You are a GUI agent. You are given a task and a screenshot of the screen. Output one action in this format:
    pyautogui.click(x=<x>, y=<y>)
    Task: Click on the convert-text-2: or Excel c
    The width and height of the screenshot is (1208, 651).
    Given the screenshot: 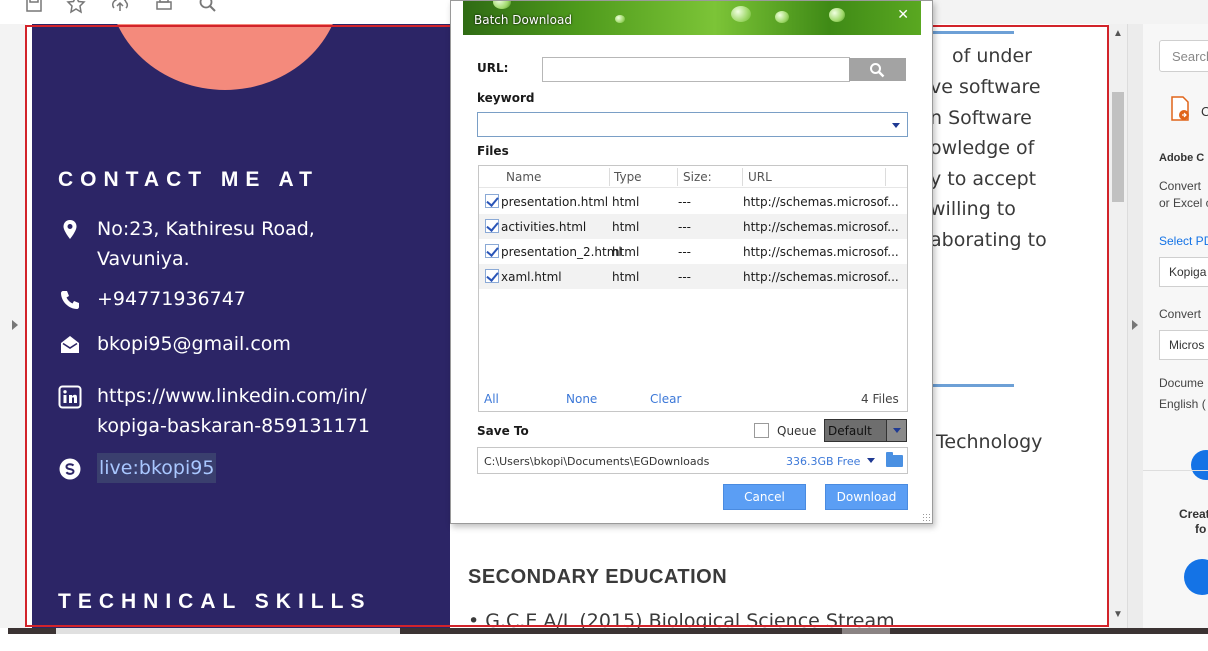 What is the action you would take?
    pyautogui.click(x=1183, y=203)
    